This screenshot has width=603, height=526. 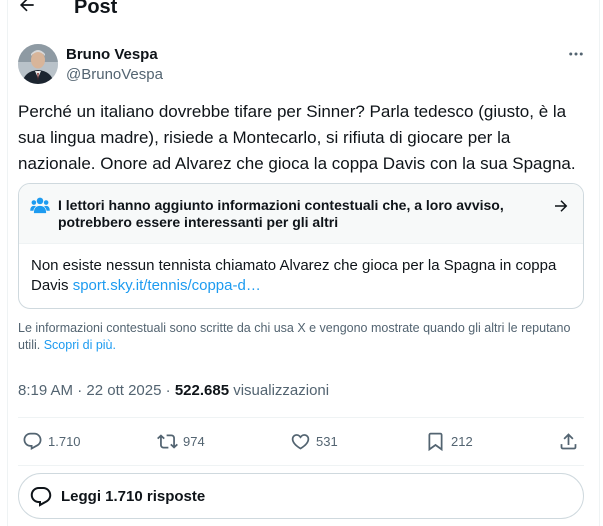 What do you see at coordinates (314, 441) in the screenshot?
I see `like-button: 531` at bounding box center [314, 441].